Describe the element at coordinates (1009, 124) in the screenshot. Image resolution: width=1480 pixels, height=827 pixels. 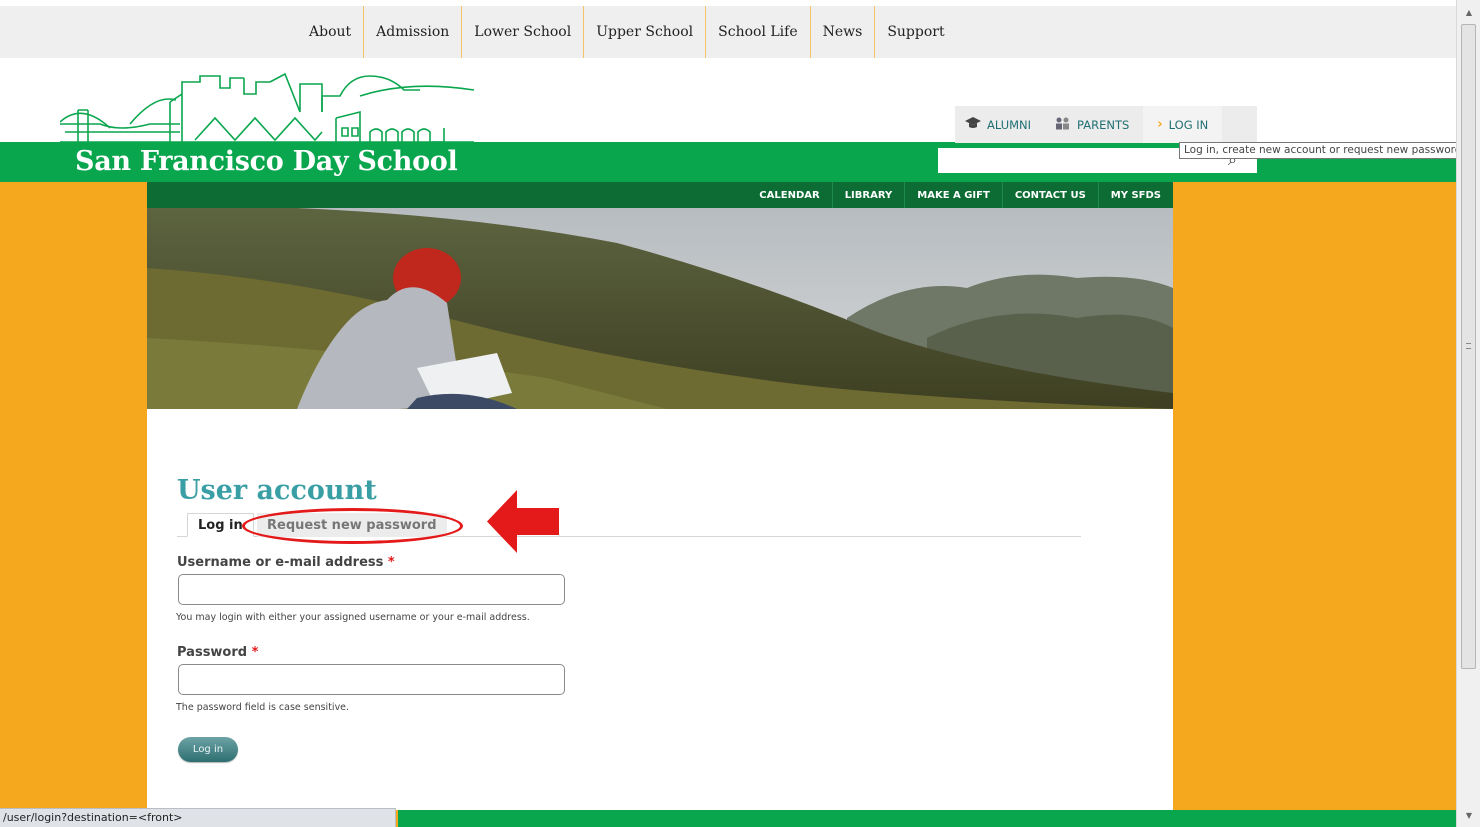
I see `alumni-label: ALUMNI` at that location.